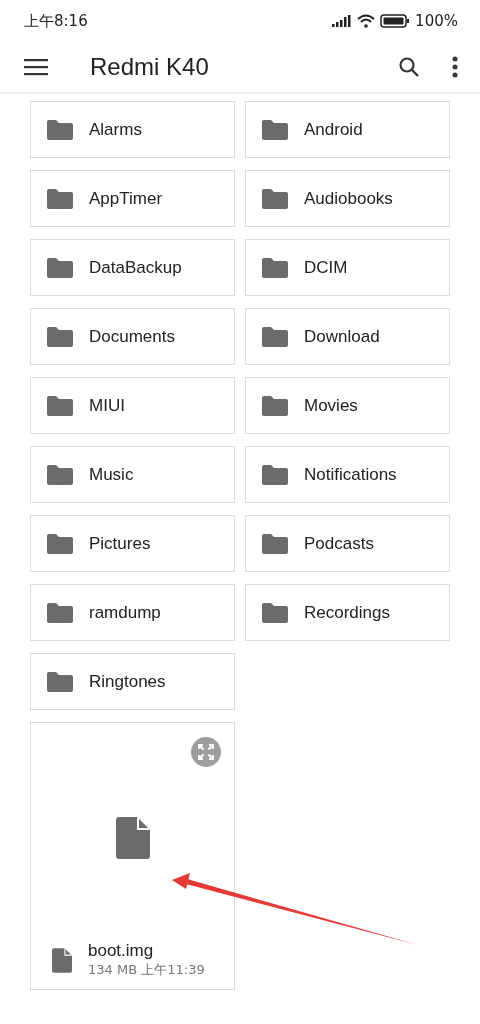 Image resolution: width=480 pixels, height=1024 pixels. Describe the element at coordinates (115, 129) in the screenshot. I see `folder-name: Alarms` at that location.